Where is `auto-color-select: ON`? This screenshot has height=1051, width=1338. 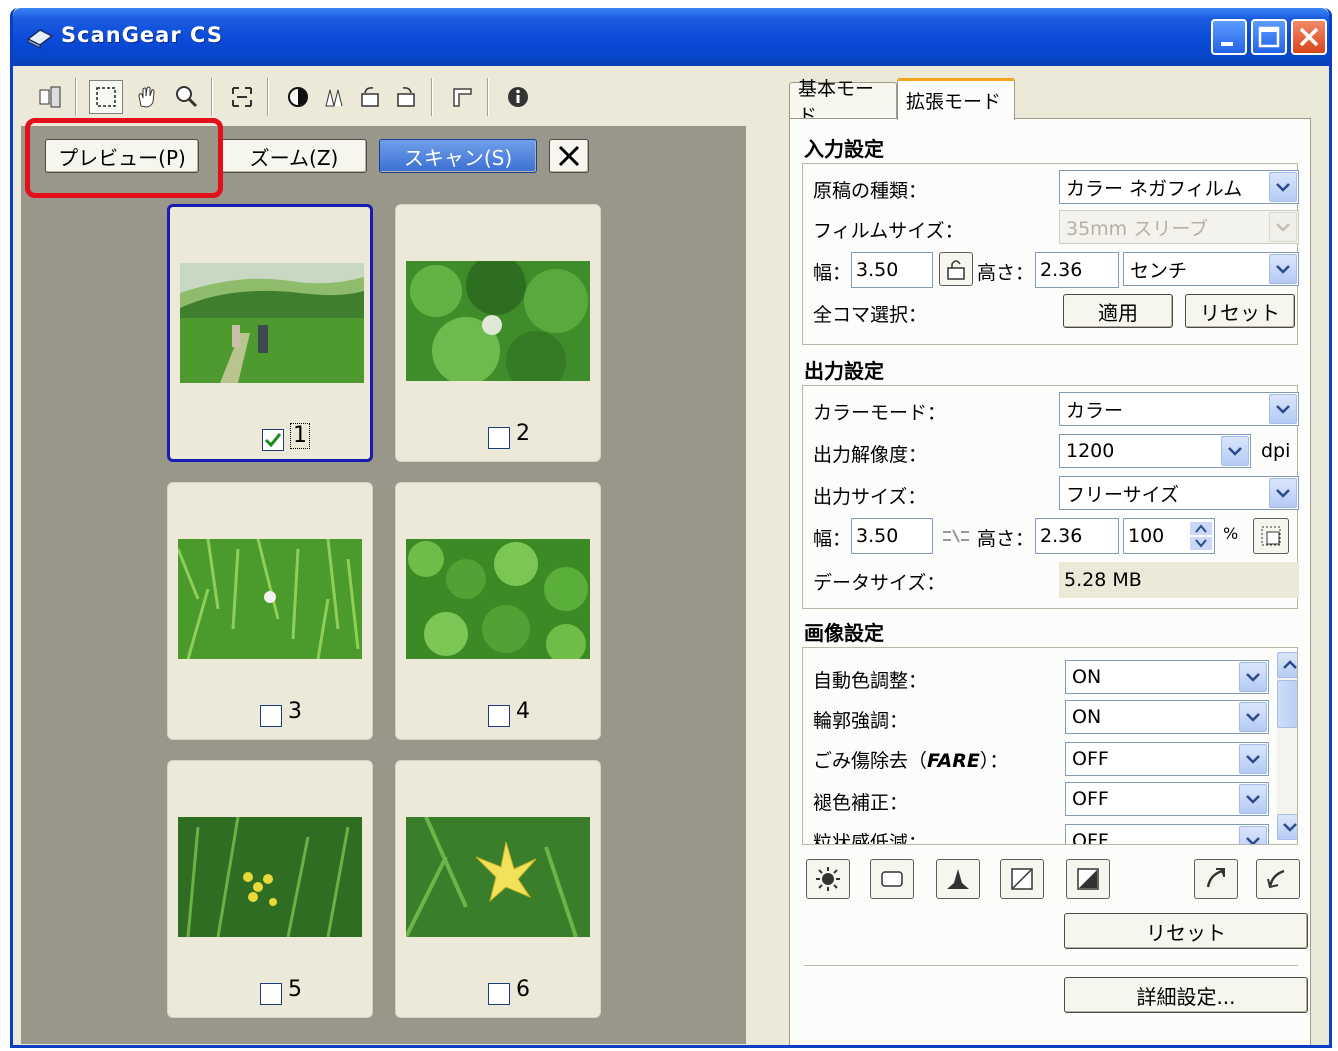 auto-color-select: ON is located at coordinates (1167, 677).